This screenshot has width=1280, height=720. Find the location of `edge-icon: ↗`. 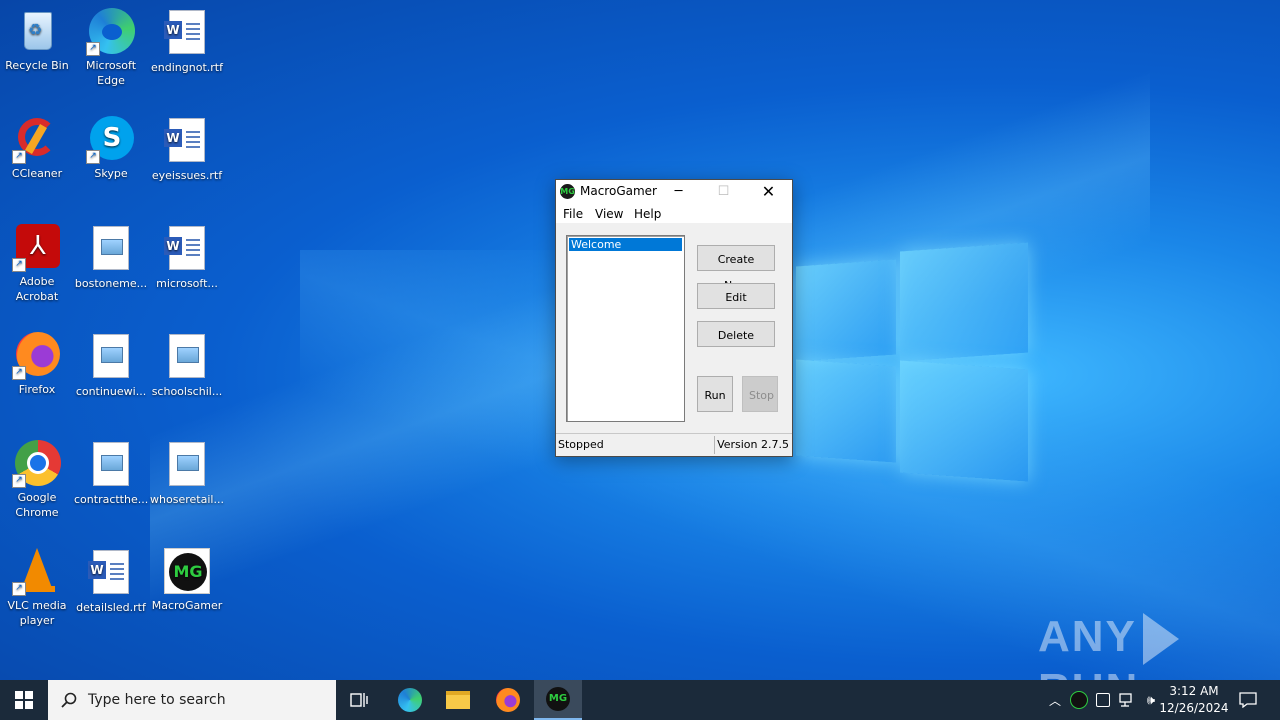

edge-icon: ↗ is located at coordinates (110, 32).